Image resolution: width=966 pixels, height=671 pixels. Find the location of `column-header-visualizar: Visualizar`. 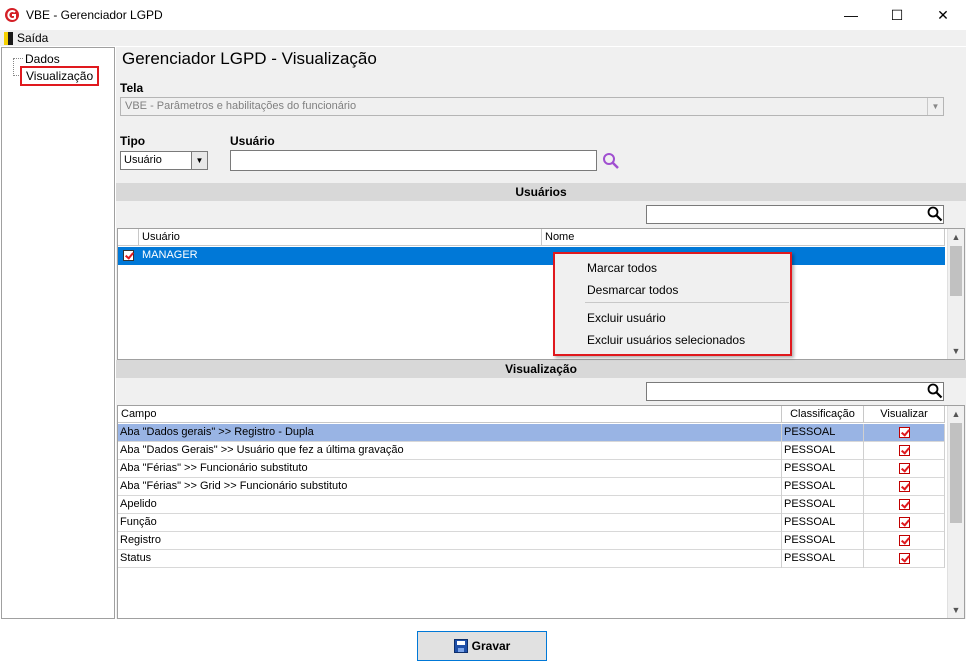

column-header-visualizar: Visualizar is located at coordinates (904, 414).